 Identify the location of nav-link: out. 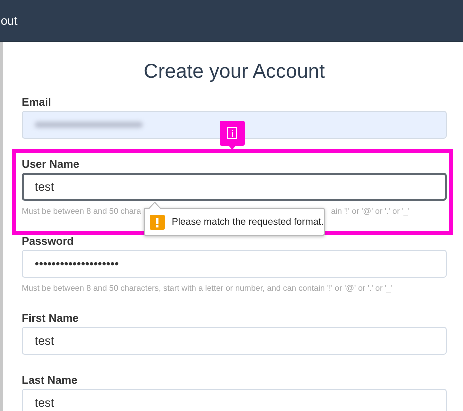
(9, 21).